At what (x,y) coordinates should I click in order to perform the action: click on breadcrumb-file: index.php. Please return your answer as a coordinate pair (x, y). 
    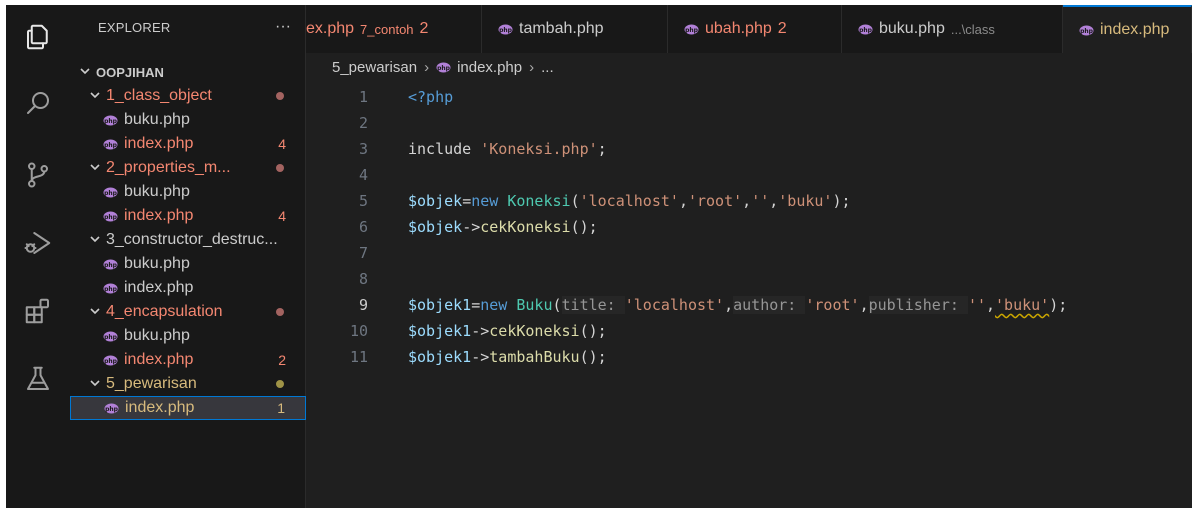
    Looking at the image, I should click on (489, 67).